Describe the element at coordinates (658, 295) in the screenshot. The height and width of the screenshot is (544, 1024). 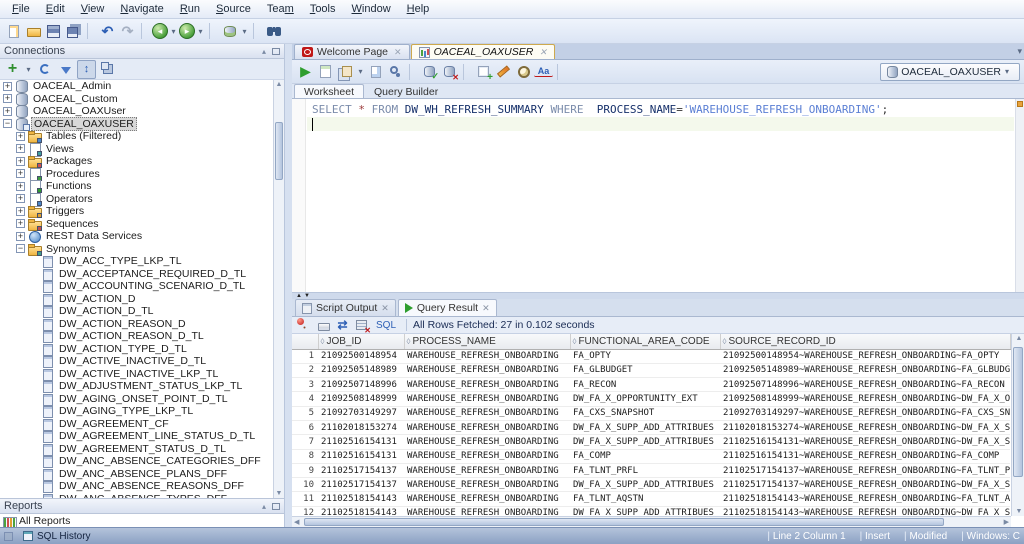
I see `horizontal-splitter: ▲ ▼` at that location.